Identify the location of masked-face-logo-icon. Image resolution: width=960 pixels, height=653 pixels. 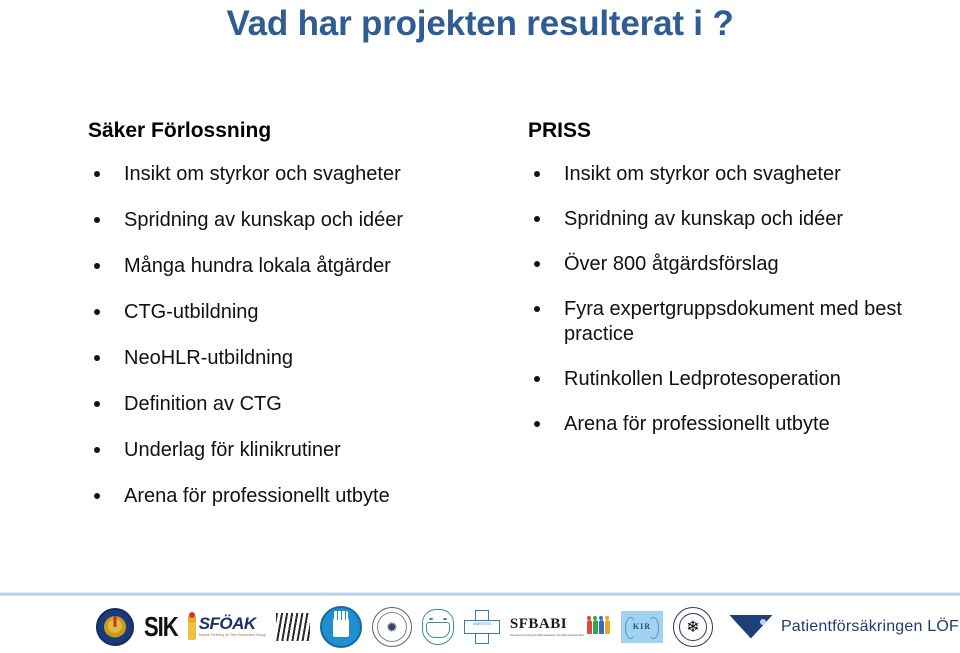
(437, 626).